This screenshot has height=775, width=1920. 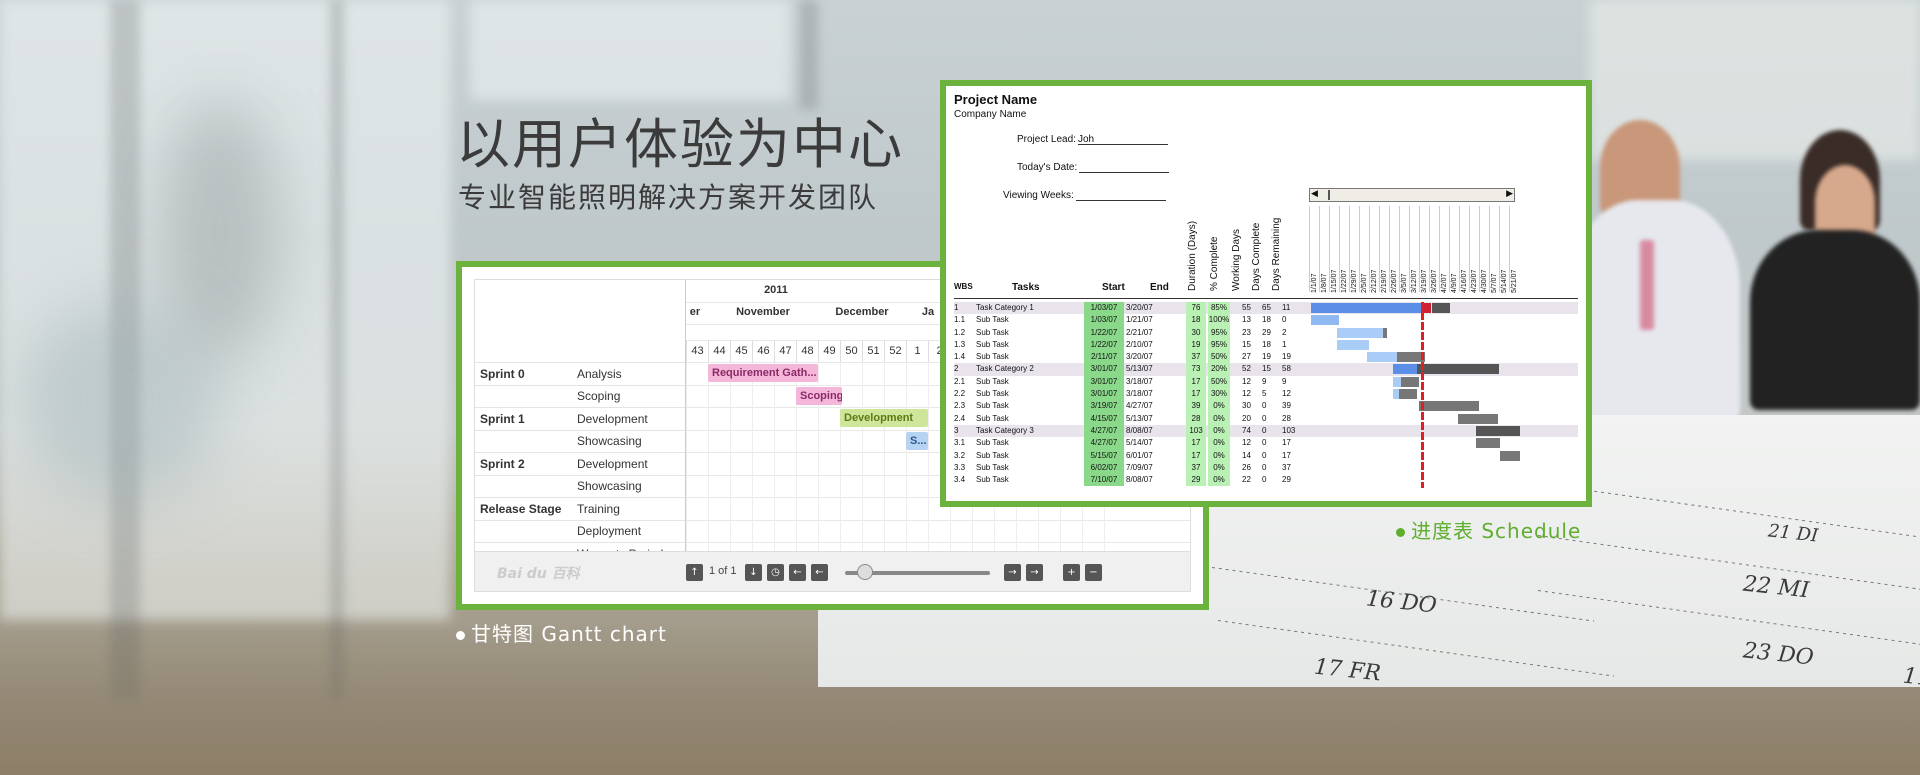 What do you see at coordinates (1139, 406) in the screenshot?
I see `cell-end: 4/27/07` at bounding box center [1139, 406].